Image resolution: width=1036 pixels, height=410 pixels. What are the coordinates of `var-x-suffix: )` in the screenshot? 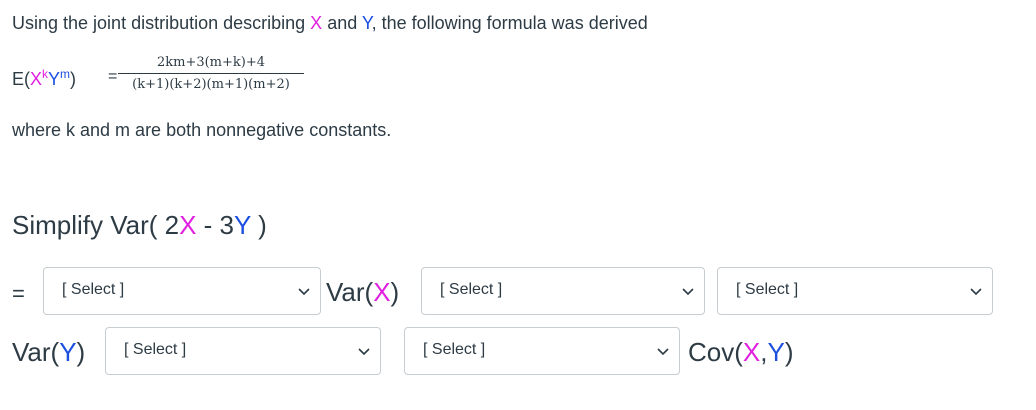 It's located at (395, 292).